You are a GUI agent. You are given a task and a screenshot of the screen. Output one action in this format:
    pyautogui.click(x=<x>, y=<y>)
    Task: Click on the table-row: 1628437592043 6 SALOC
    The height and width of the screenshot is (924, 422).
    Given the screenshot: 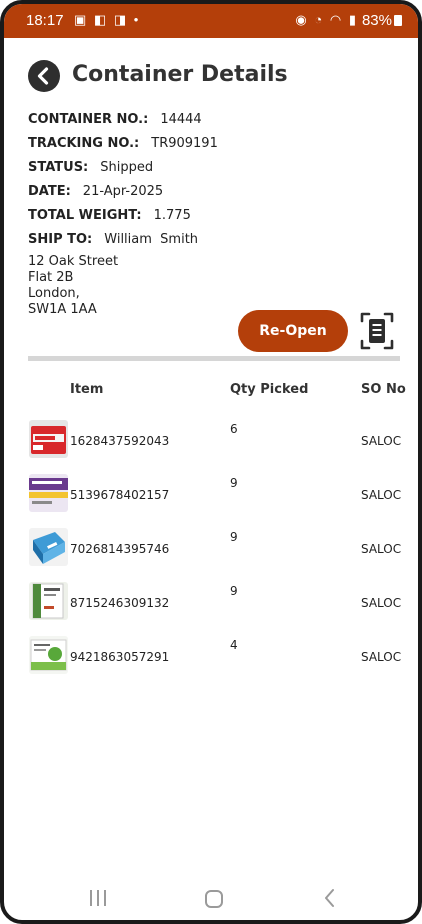 What is the action you would take?
    pyautogui.click(x=211, y=440)
    